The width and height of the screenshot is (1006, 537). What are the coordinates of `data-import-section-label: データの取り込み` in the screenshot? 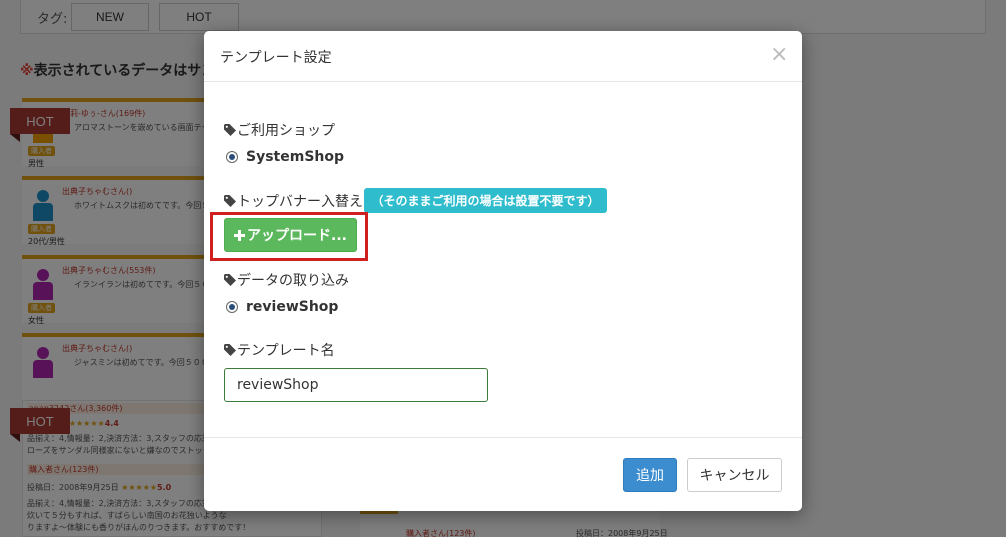 It's located at (286, 280).